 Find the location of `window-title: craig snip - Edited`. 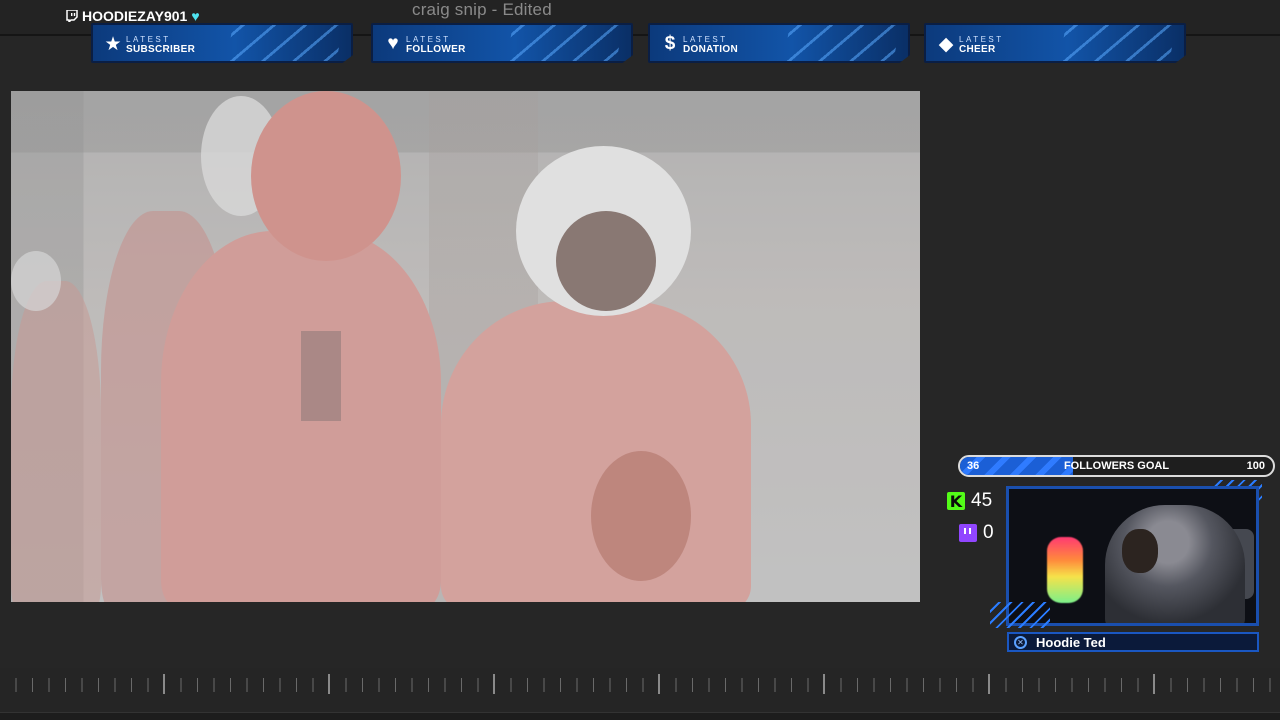

window-title: craig snip - Edited is located at coordinates (482, 9).